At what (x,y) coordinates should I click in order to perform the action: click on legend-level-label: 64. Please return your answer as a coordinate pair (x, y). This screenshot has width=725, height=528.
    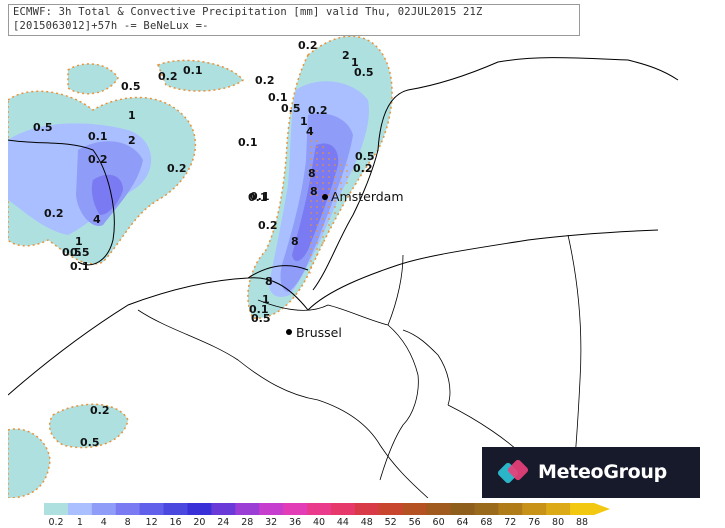
    Looking at the image, I should click on (462, 522).